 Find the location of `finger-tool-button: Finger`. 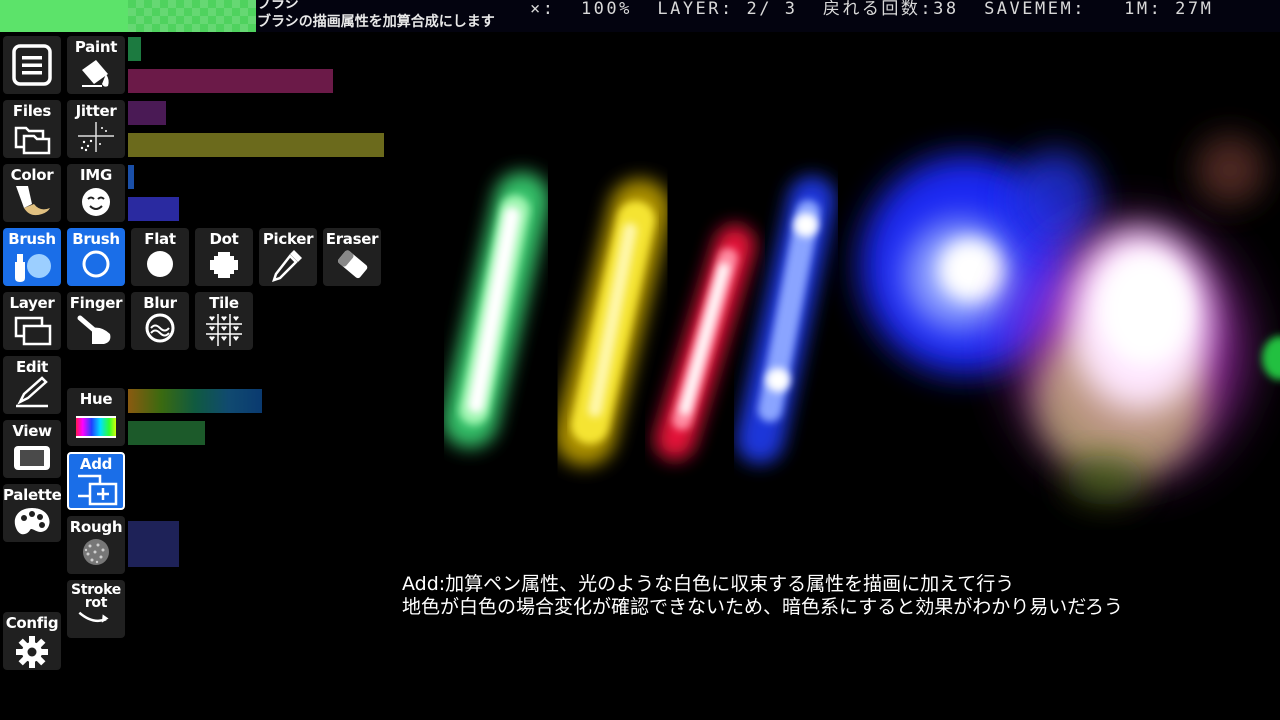

finger-tool-button: Finger is located at coordinates (96, 321).